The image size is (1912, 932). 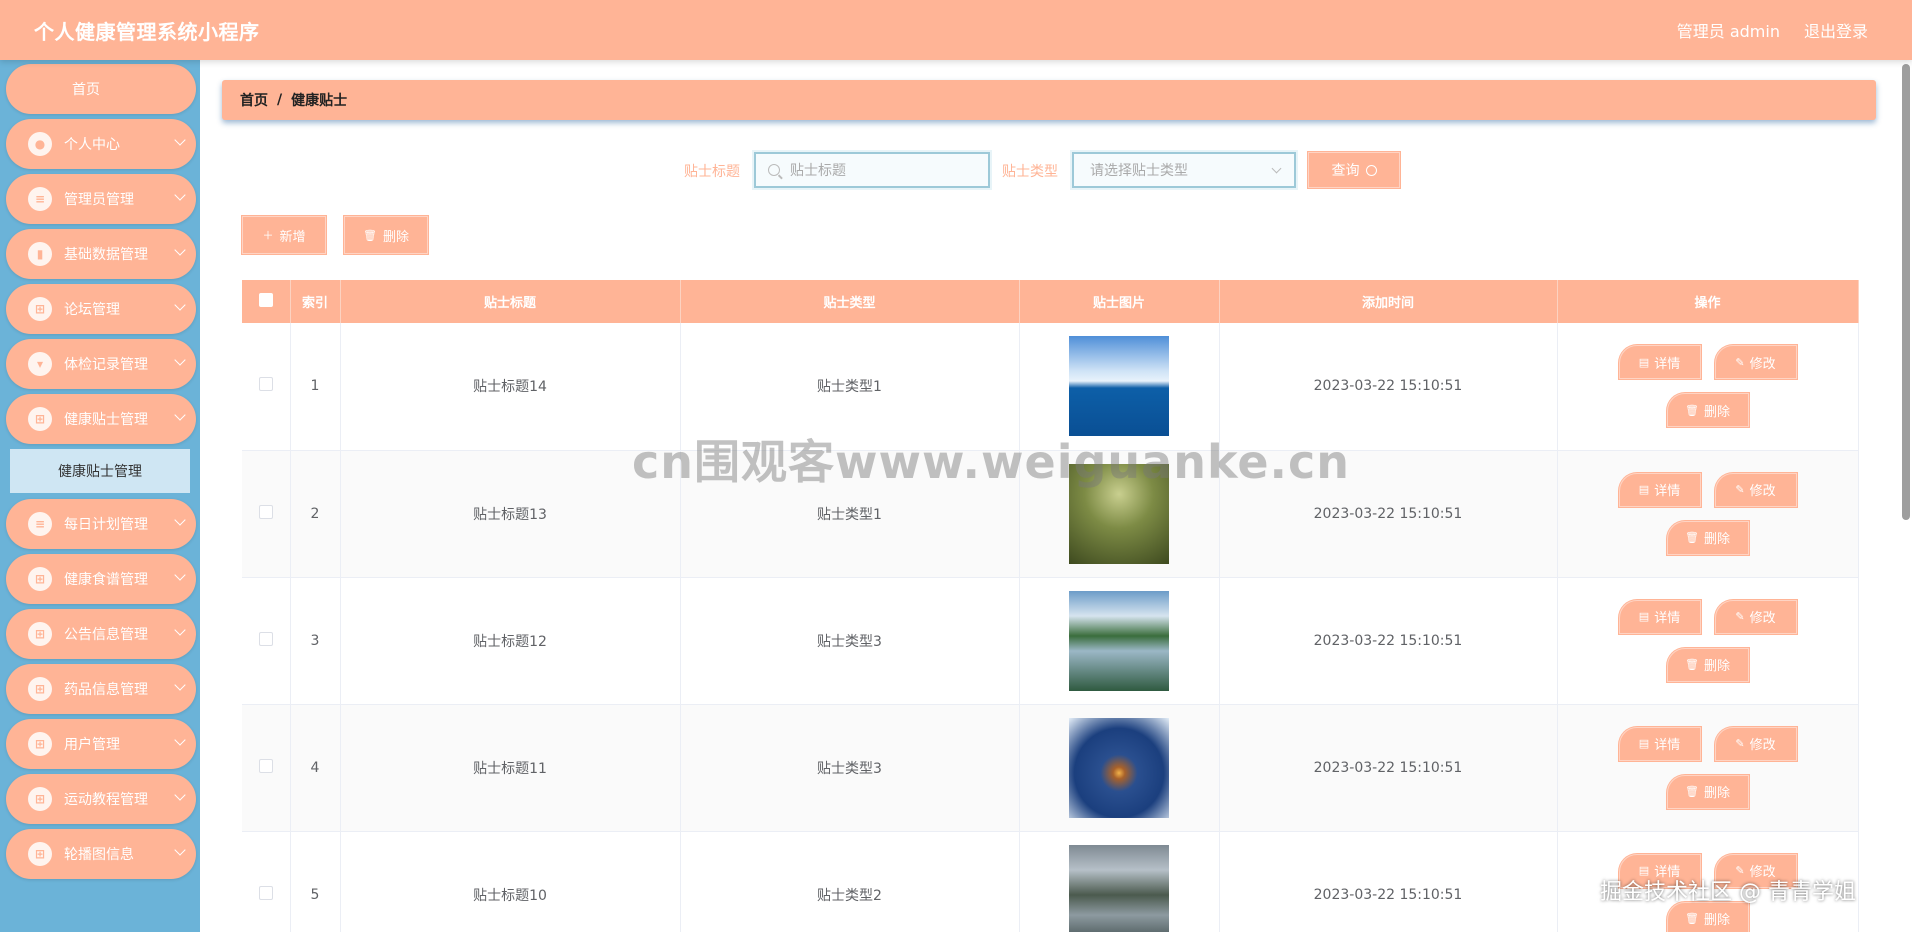 What do you see at coordinates (284, 235) in the screenshot?
I see `add-button: ＋ 新增` at bounding box center [284, 235].